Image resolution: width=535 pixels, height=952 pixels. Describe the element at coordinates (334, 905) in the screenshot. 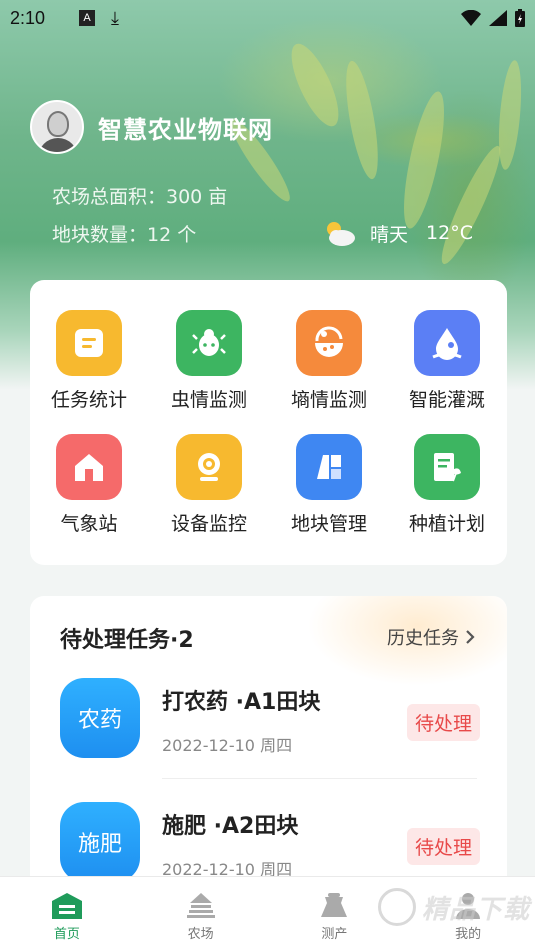

I see `yield-tab-icon` at that location.